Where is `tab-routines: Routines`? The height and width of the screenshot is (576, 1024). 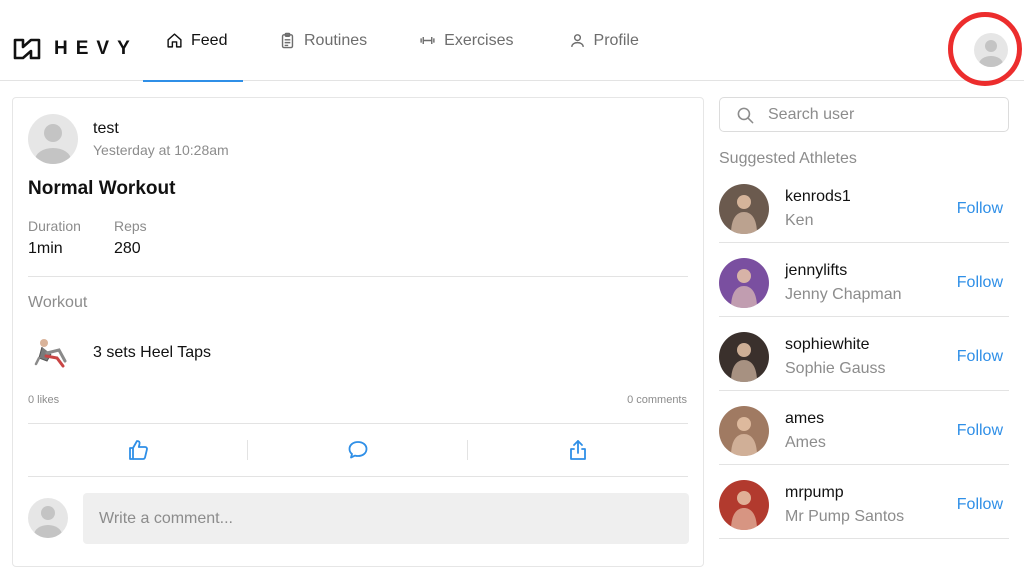 tab-routines: Routines is located at coordinates (323, 40).